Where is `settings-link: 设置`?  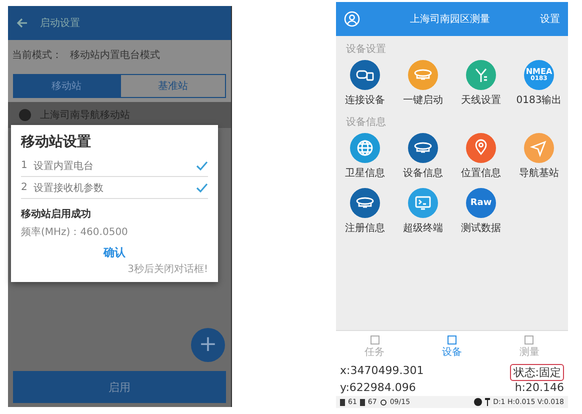 settings-link: 设置 is located at coordinates (550, 19).